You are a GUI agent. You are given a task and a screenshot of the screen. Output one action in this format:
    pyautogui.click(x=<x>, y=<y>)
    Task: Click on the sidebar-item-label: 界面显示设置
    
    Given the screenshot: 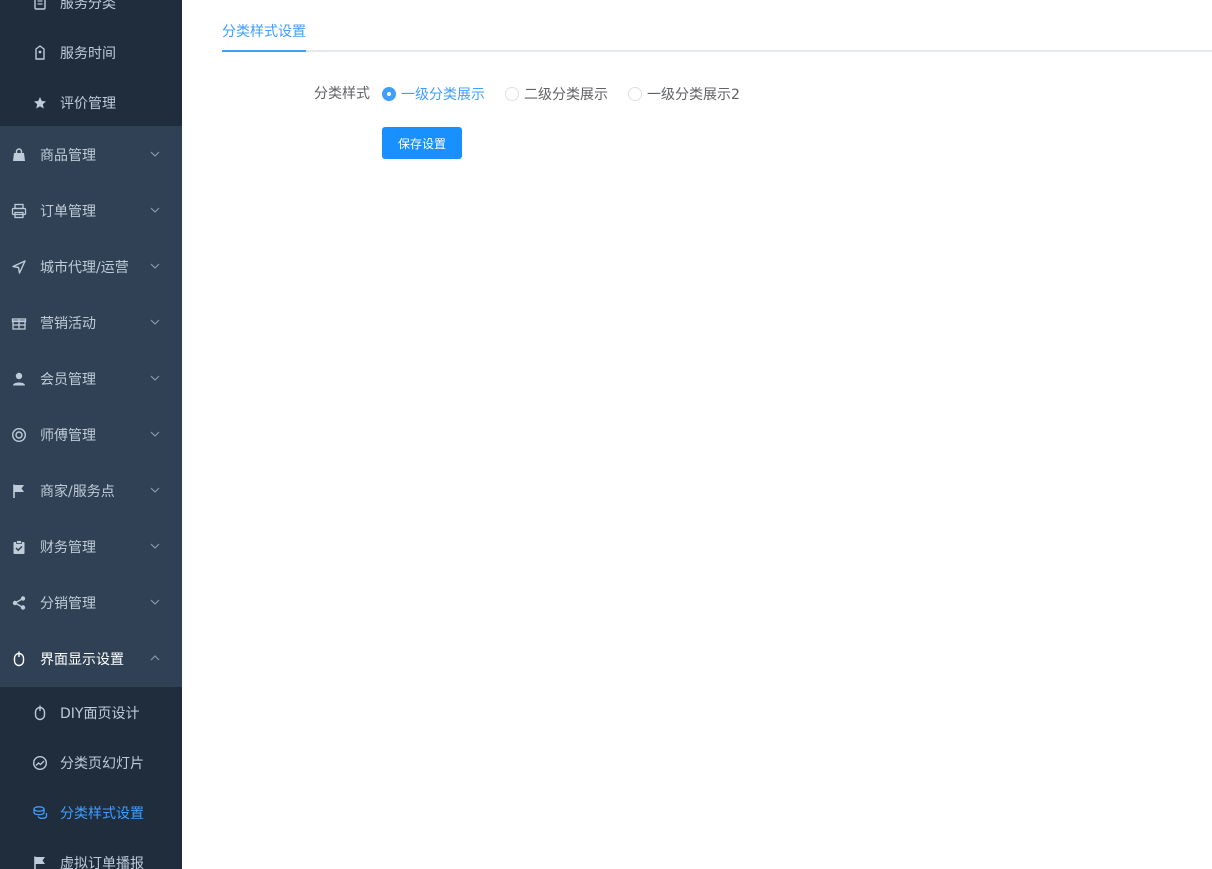 What is the action you would take?
    pyautogui.click(x=82, y=660)
    